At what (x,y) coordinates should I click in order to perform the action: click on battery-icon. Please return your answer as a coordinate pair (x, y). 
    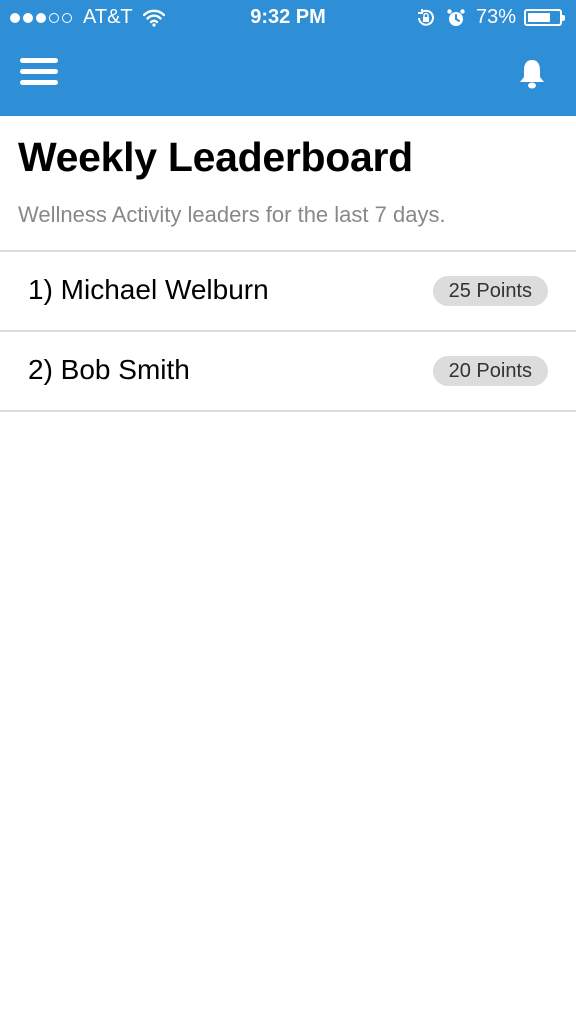
    Looking at the image, I should click on (544, 17).